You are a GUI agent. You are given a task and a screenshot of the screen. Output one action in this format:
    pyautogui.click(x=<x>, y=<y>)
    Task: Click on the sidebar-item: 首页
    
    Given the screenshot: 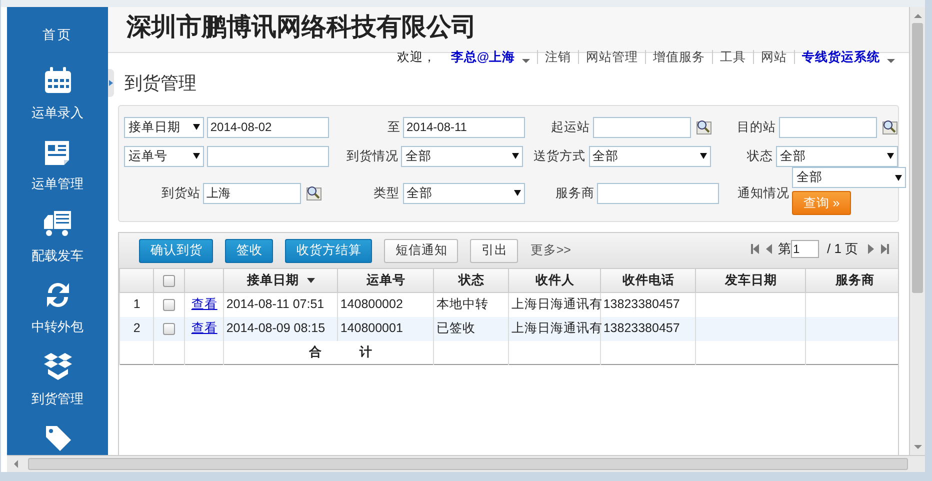 What is the action you would take?
    pyautogui.click(x=57, y=34)
    